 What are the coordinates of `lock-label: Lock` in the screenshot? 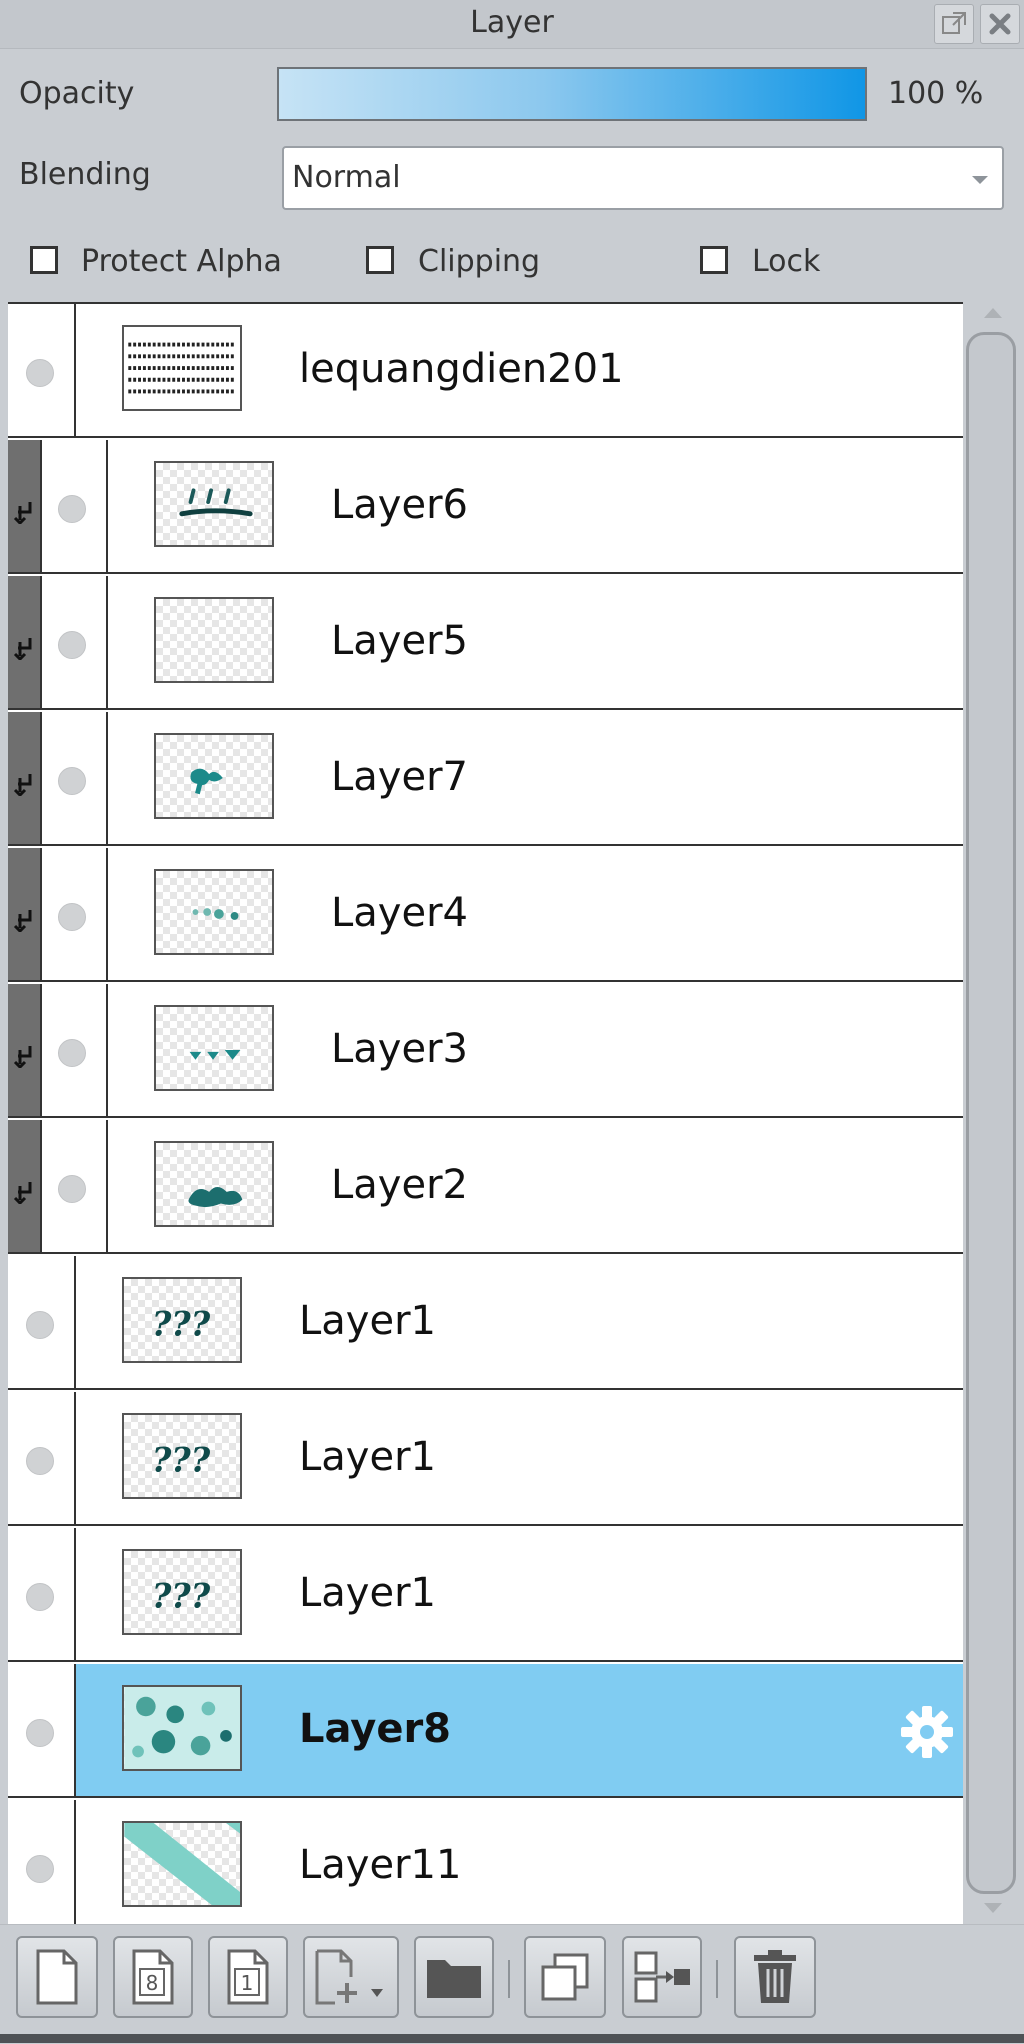 It's located at (786, 261).